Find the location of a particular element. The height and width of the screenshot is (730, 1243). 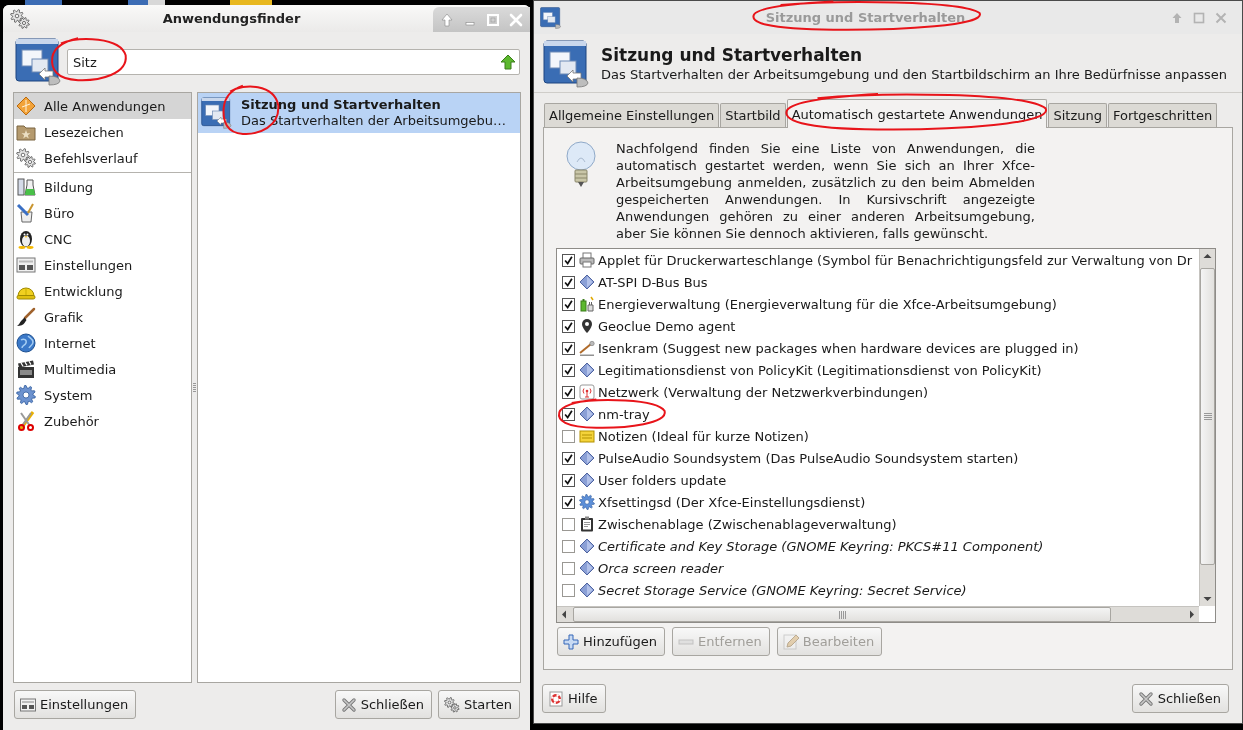

help-button: Hilfe is located at coordinates (574, 698).